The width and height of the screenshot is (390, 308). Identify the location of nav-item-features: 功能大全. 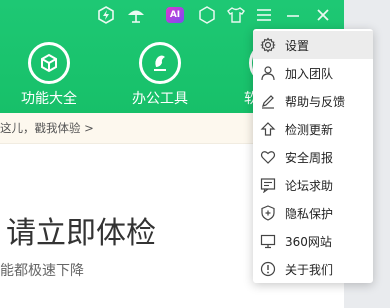
(49, 74).